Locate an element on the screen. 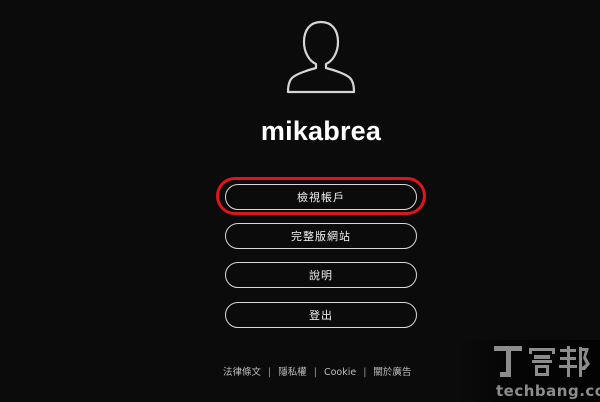 The width and height of the screenshot is (600, 402). username: mikabrea is located at coordinates (321, 131).